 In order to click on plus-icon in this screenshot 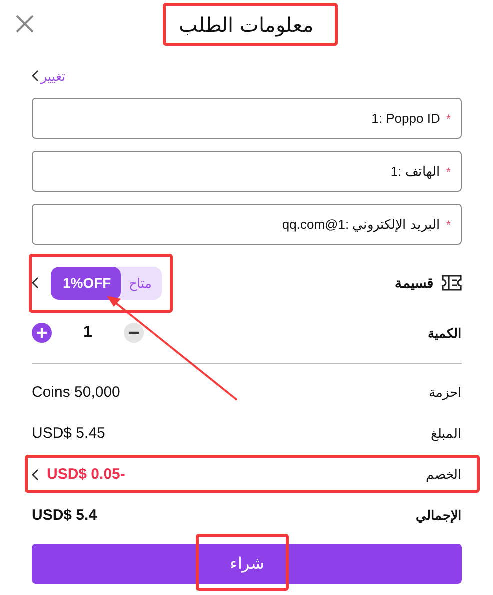, I will do `click(42, 333)`.